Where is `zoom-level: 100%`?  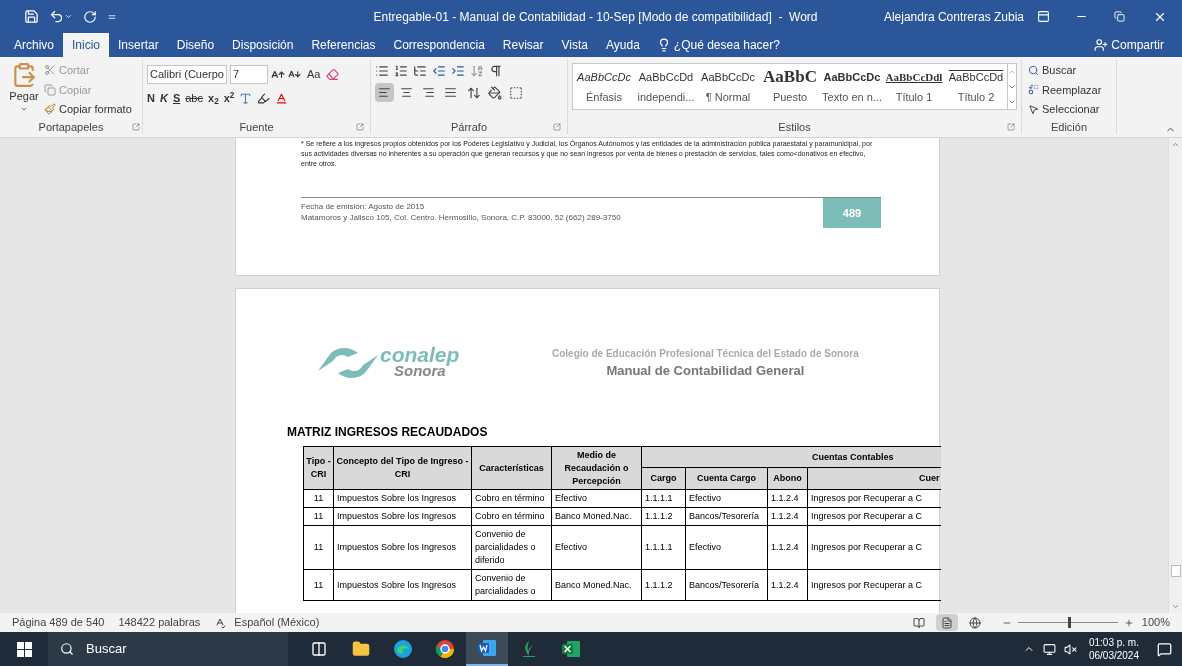 zoom-level: 100% is located at coordinates (1155, 623).